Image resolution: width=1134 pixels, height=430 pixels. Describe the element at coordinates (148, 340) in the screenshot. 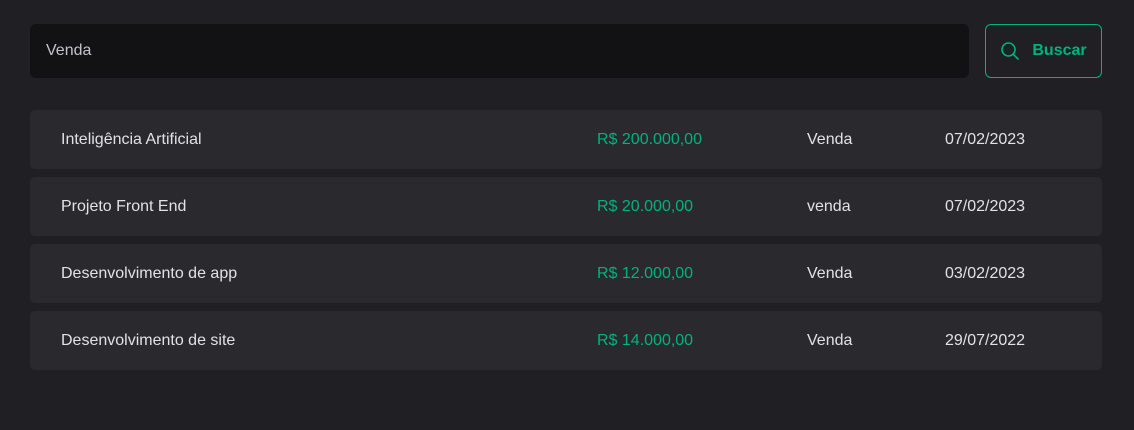

I see `transaction-description: Desenvolvimento de site` at that location.